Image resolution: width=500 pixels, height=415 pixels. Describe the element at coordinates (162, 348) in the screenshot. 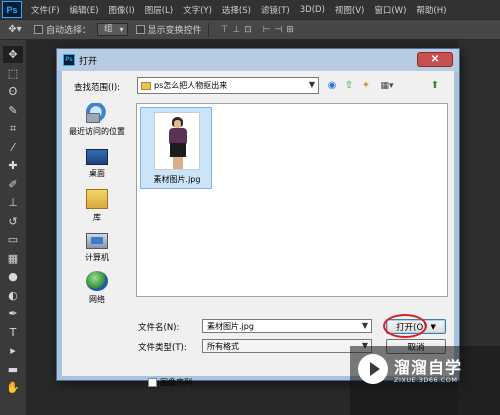

I see `file-type-label: 文件类型(T):` at that location.